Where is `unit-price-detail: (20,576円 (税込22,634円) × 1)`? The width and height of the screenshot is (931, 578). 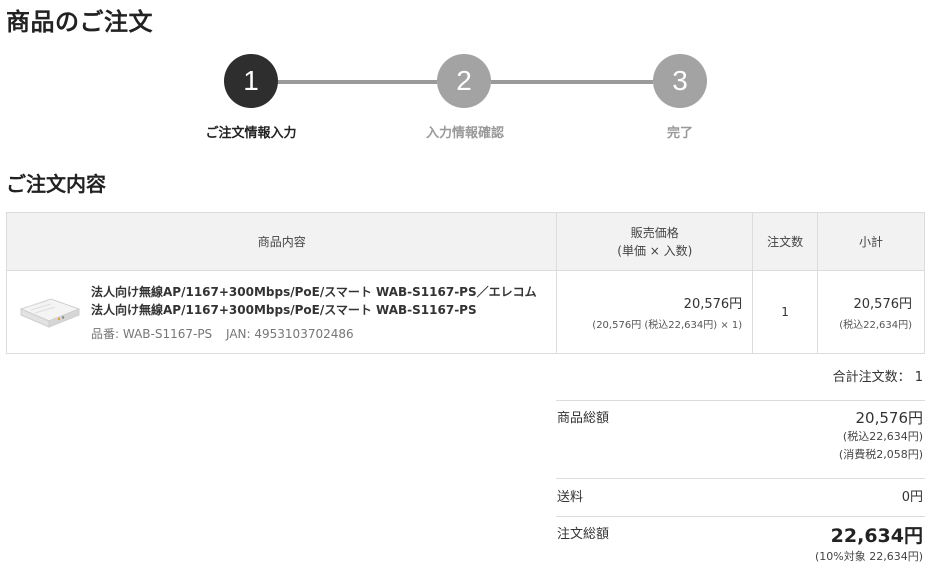 unit-price-detail: (20,576円 (税込22,634円) × 1) is located at coordinates (667, 325).